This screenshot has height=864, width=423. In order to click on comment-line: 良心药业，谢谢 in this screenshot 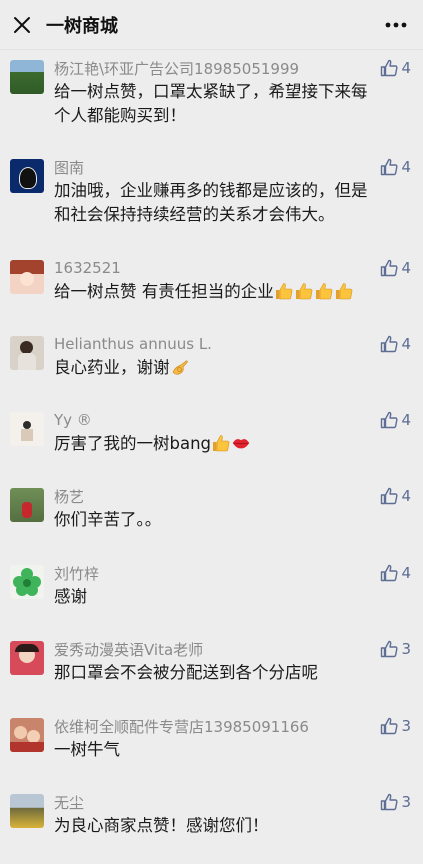, I will do `click(112, 367)`.